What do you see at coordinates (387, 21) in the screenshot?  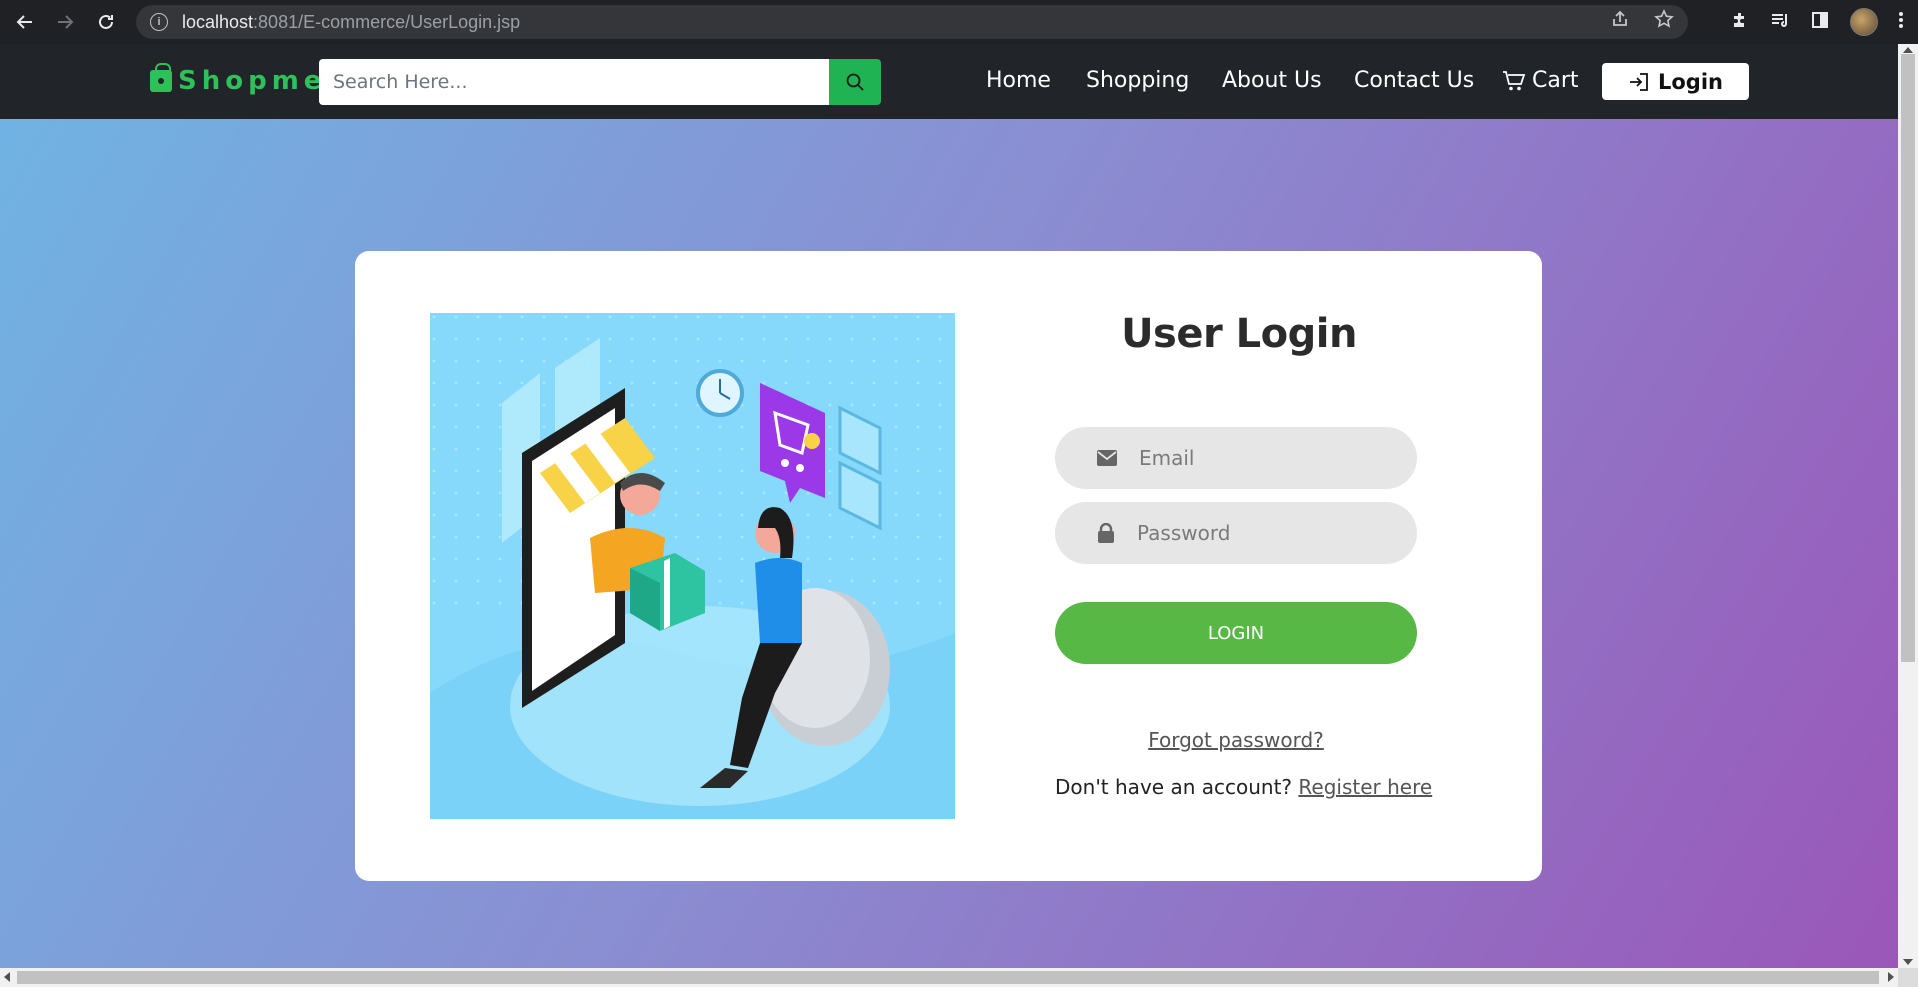 I see `url-path: :8081/E-commerce/UserLogin.jsp` at bounding box center [387, 21].